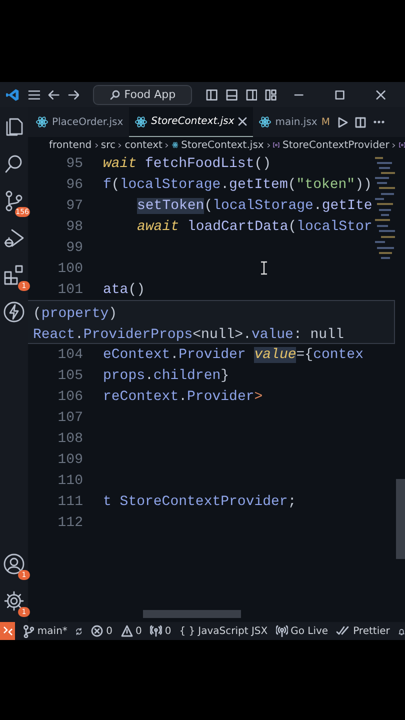 This screenshot has height=720, width=405. I want to click on breadcrumb-item: StoreContextProvider, so click(336, 145).